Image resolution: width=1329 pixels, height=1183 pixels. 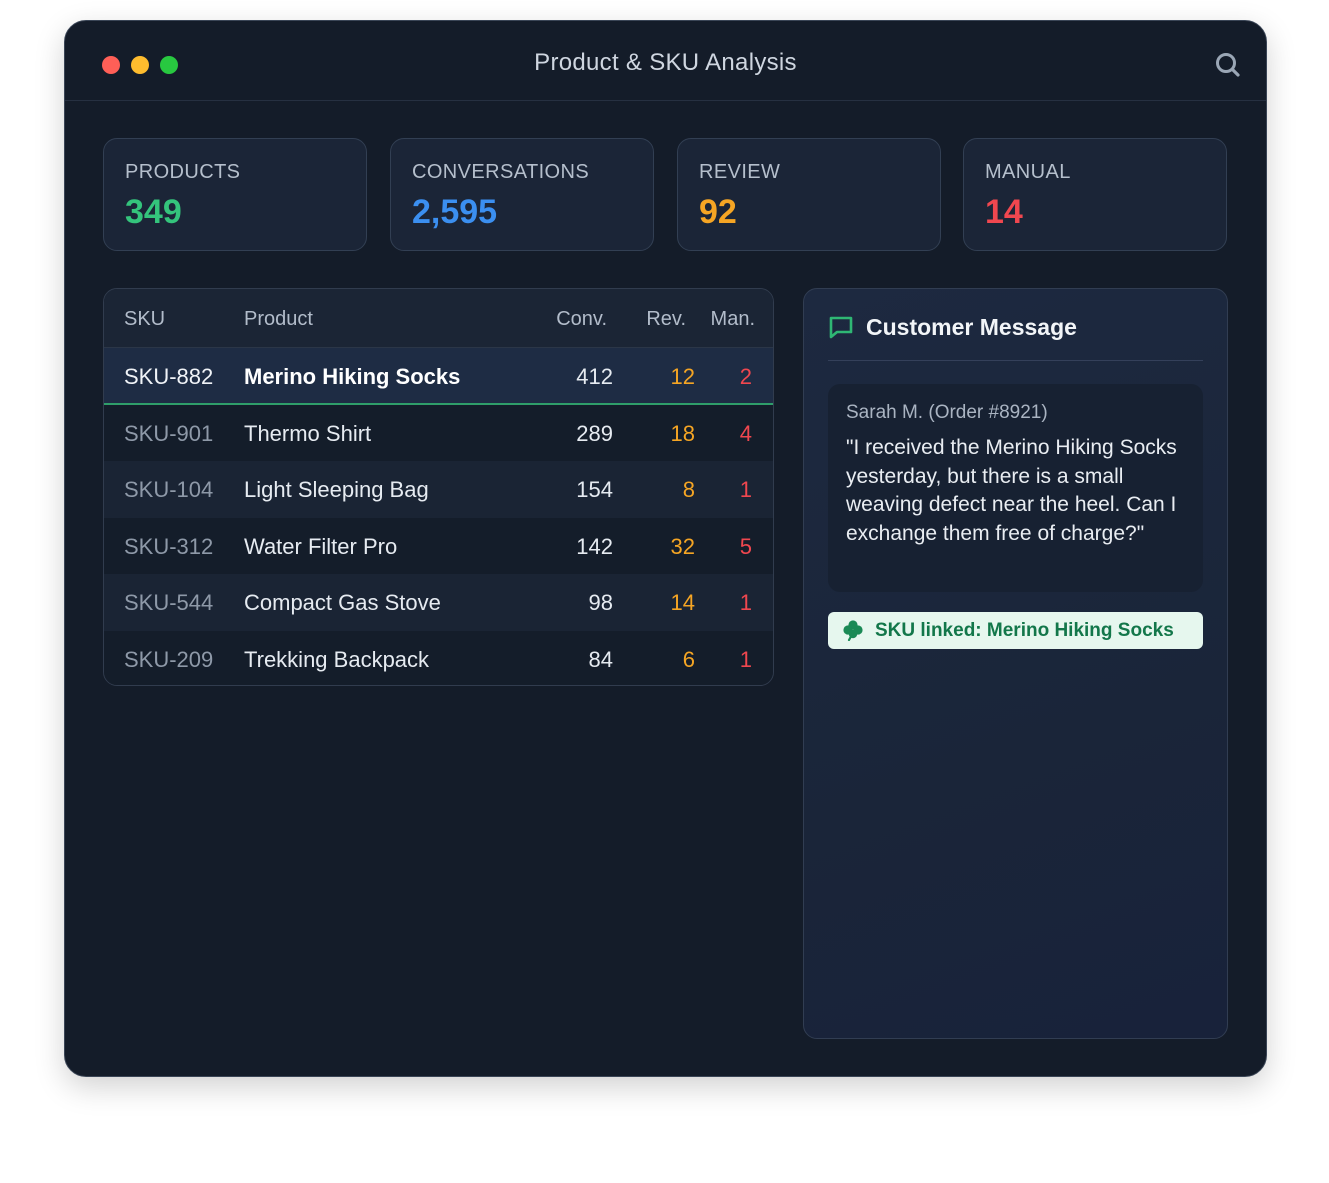 I want to click on rev-cell: 14, so click(x=682, y=602).